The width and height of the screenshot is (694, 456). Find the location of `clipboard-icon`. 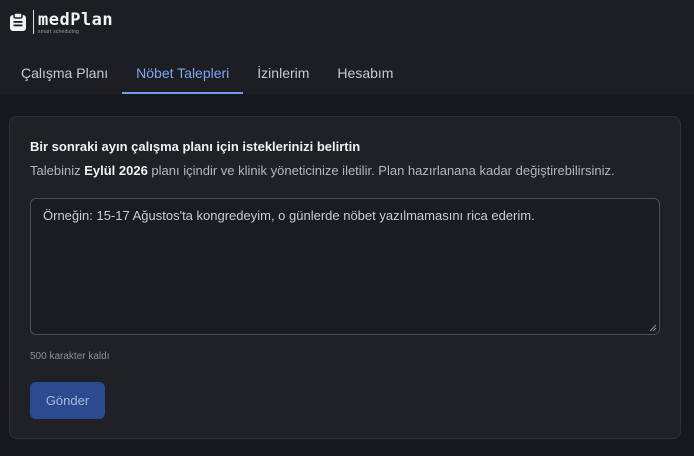

clipboard-icon is located at coordinates (18, 21).